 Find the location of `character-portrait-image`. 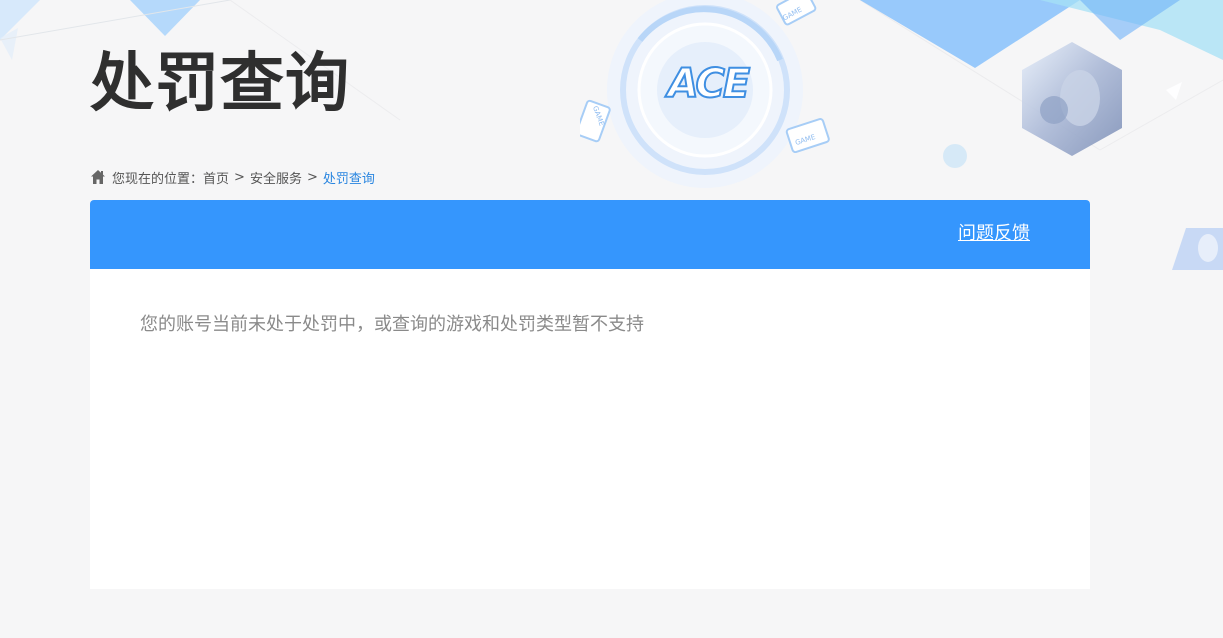

character-portrait-image is located at coordinates (1072, 99).